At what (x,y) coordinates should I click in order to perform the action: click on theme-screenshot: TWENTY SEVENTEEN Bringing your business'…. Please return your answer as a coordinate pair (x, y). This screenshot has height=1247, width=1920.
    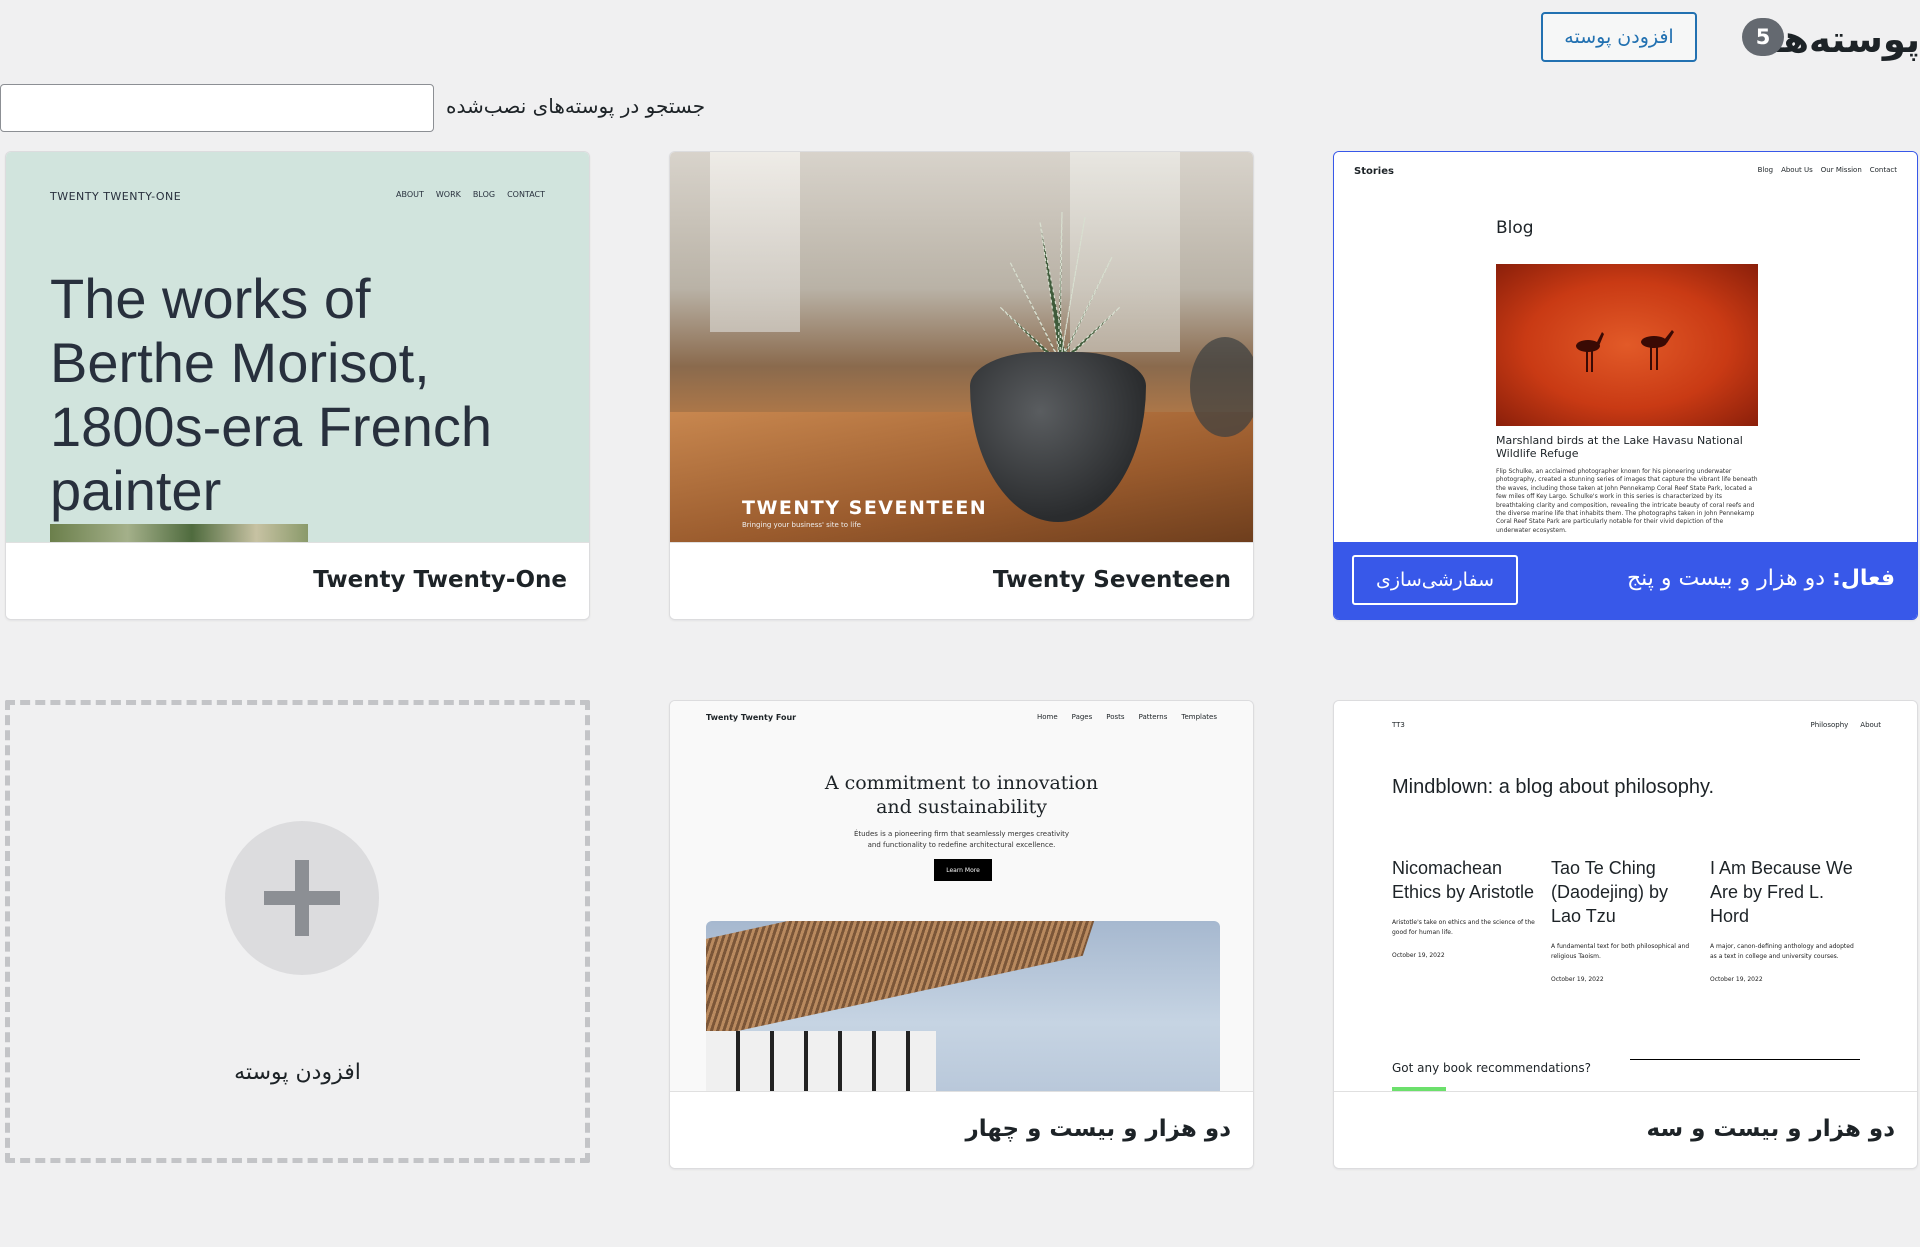
    Looking at the image, I should click on (961, 347).